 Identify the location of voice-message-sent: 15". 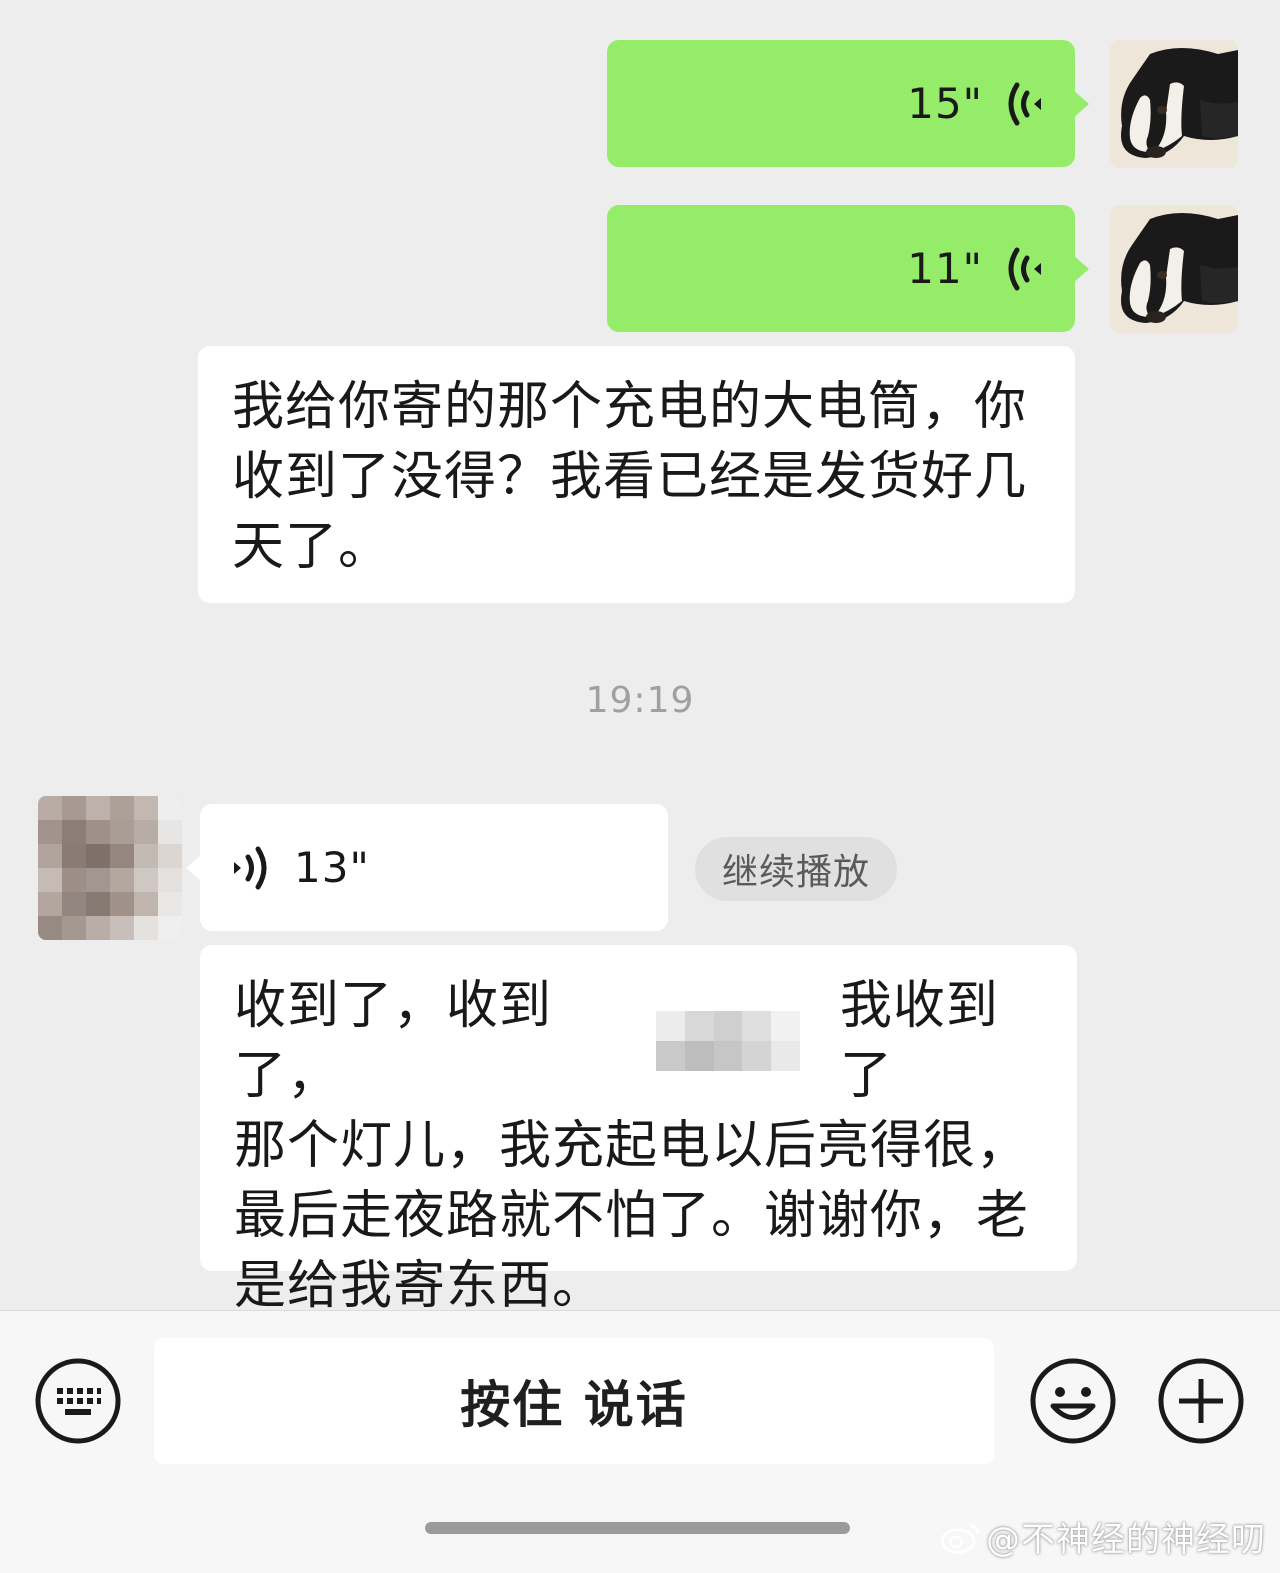
(848, 103).